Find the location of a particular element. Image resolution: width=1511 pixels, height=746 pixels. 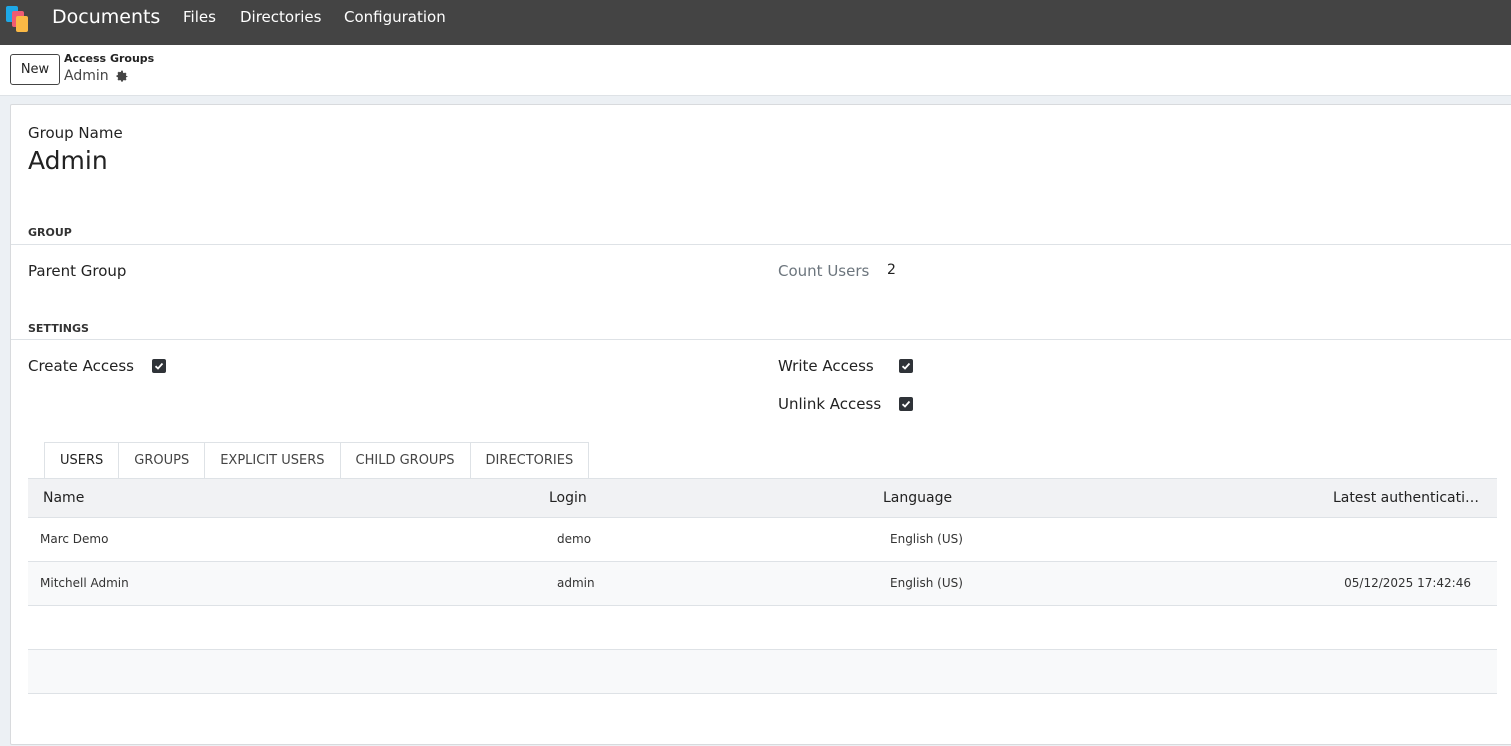

cell-login: admin is located at coordinates (576, 583).